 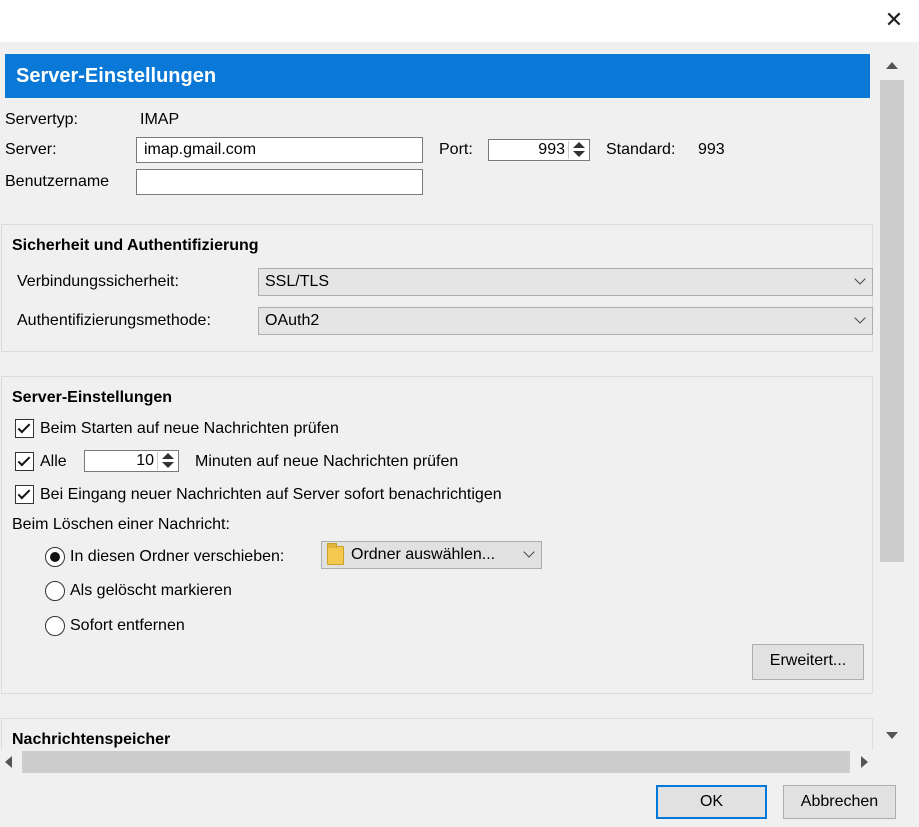 What do you see at coordinates (565, 321) in the screenshot?
I see `auth-method-select: OAuth2` at bounding box center [565, 321].